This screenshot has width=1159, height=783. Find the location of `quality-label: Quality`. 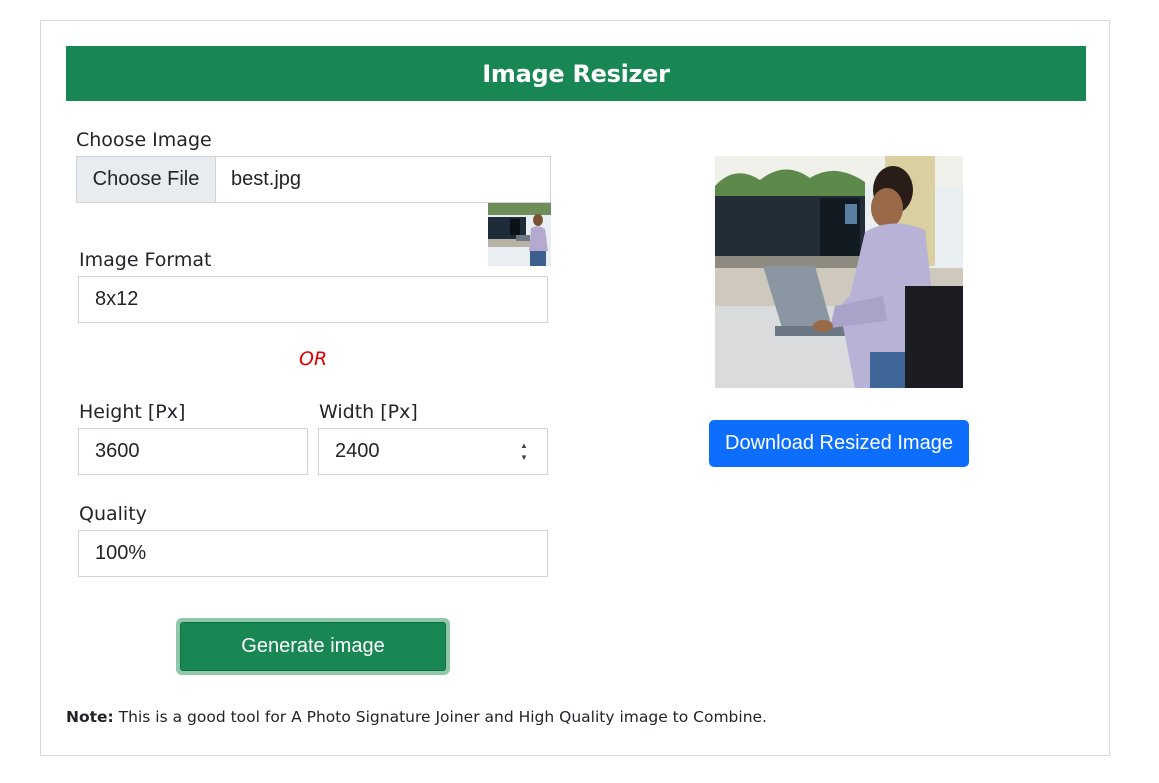

quality-label: Quality is located at coordinates (113, 514).